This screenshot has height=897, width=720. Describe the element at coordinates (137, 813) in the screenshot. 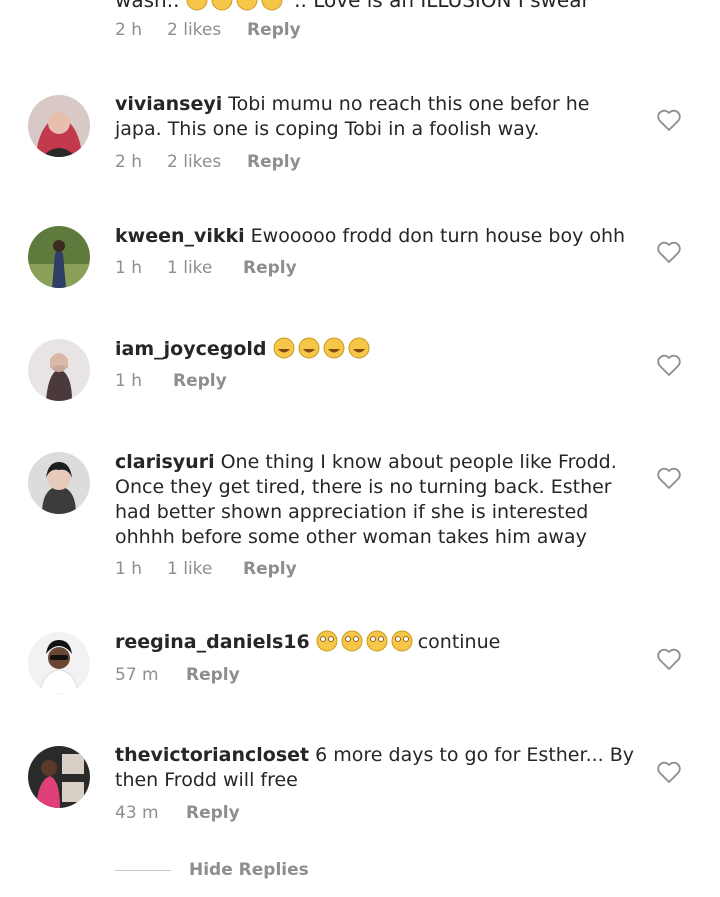

I see `comment-time: 43 m` at that location.